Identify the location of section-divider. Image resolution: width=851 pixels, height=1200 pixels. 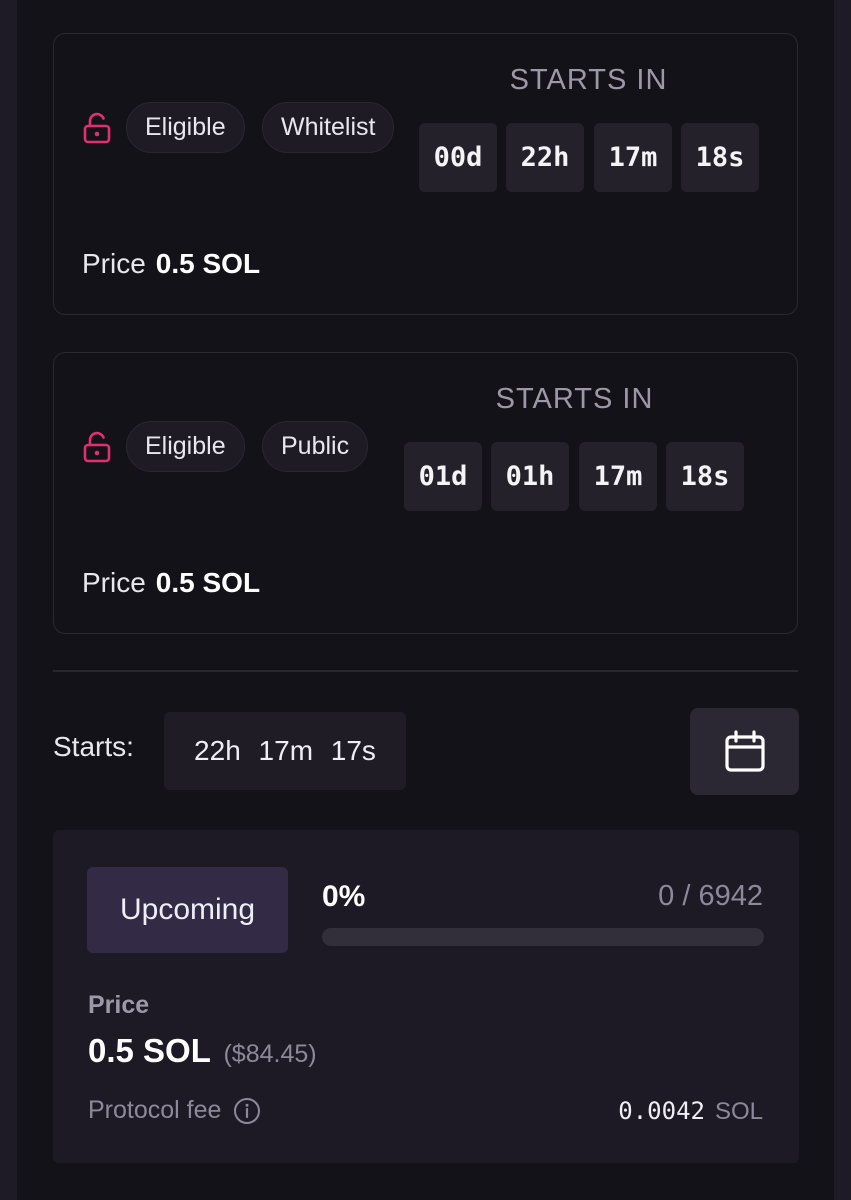
(425, 671).